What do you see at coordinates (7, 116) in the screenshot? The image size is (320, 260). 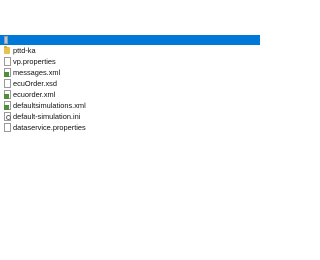 I see `settings-file-icon` at bounding box center [7, 116].